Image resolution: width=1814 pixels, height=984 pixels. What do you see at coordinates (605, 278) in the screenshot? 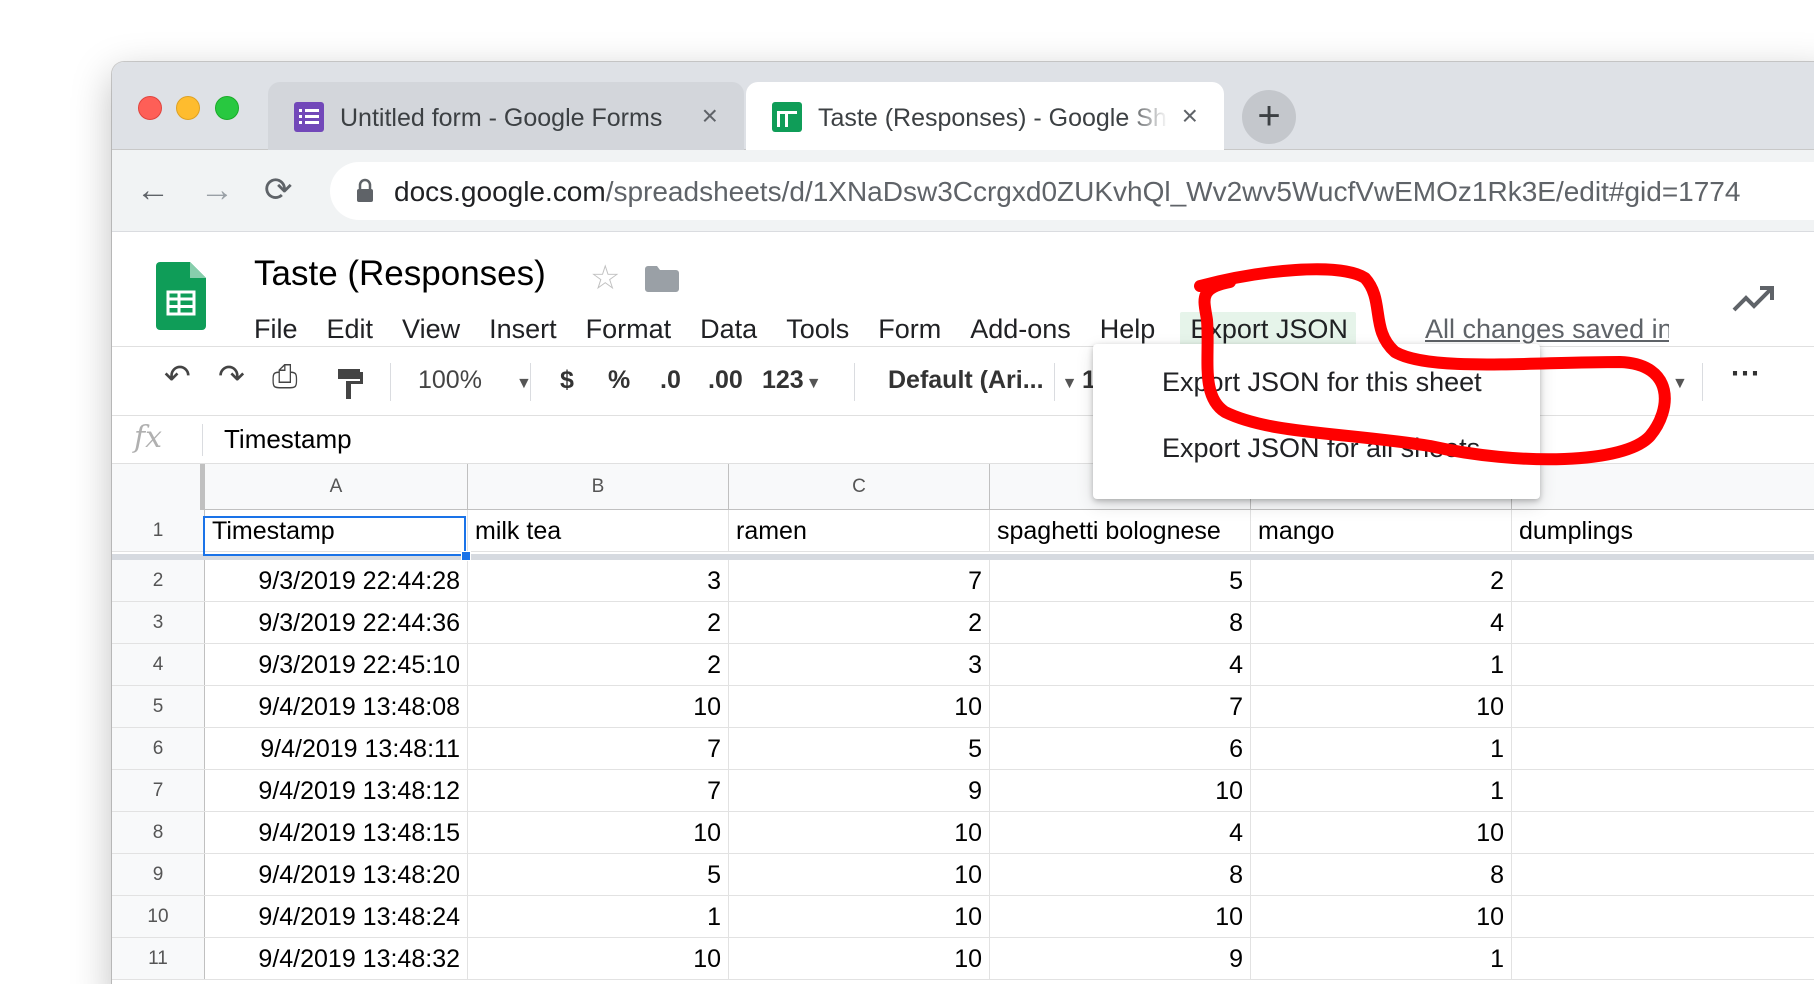
I see `star-icon: ☆` at bounding box center [605, 278].